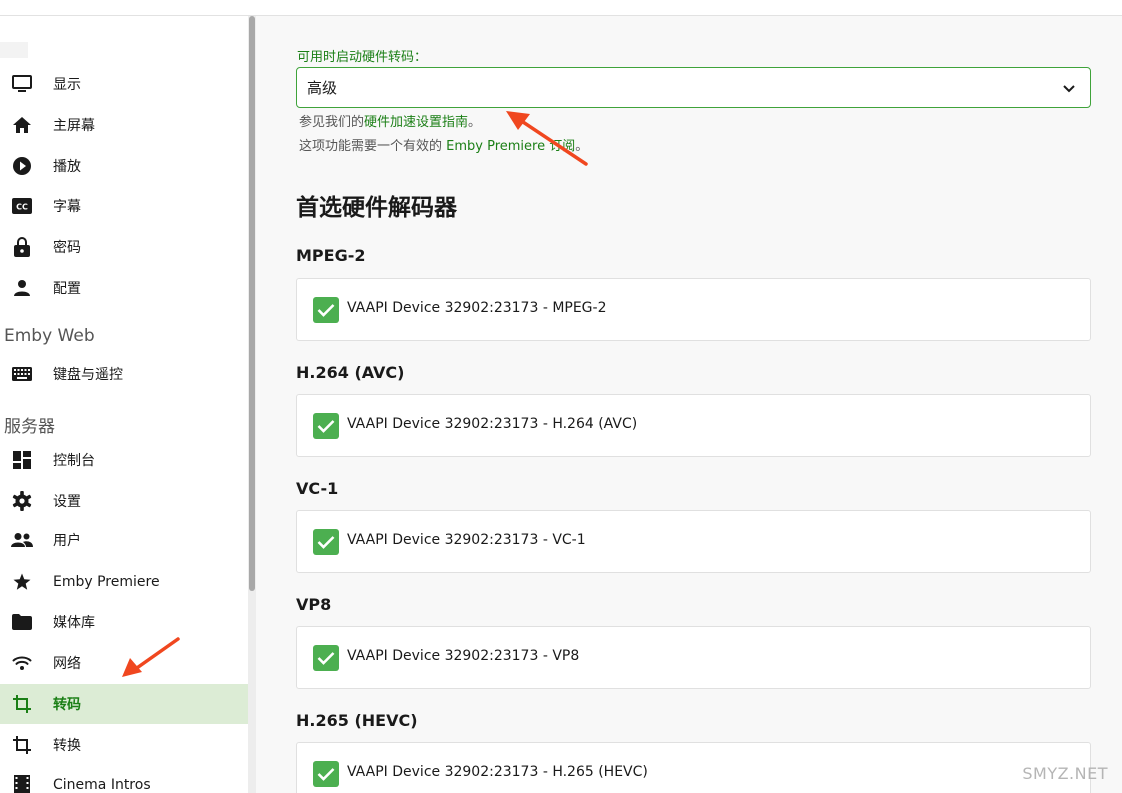  What do you see at coordinates (67, 248) in the screenshot?
I see `sidebar-item-label: 密码` at bounding box center [67, 248].